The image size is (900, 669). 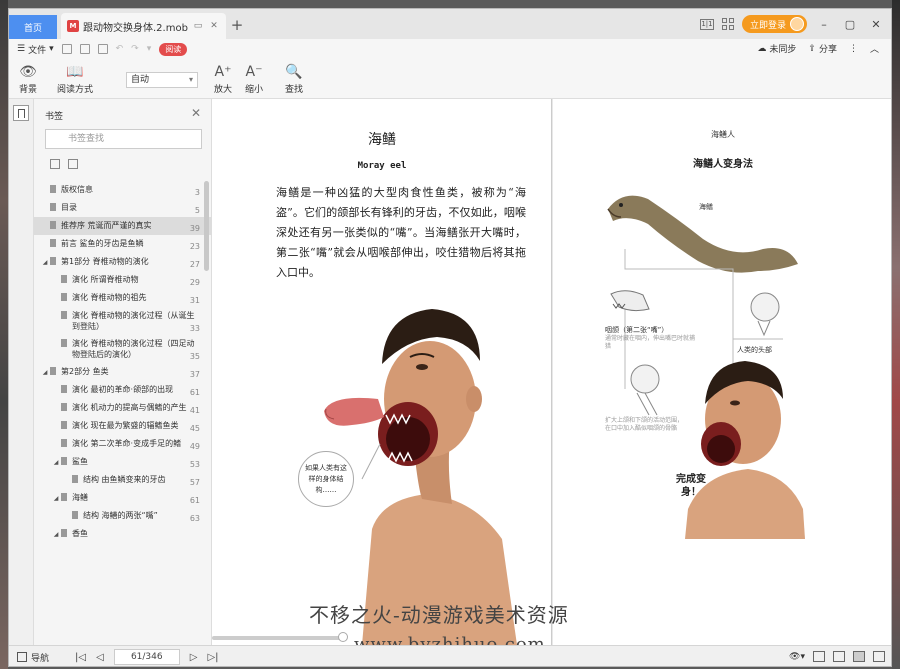 I want to click on eel-man-illustration, so click(x=420, y=477).